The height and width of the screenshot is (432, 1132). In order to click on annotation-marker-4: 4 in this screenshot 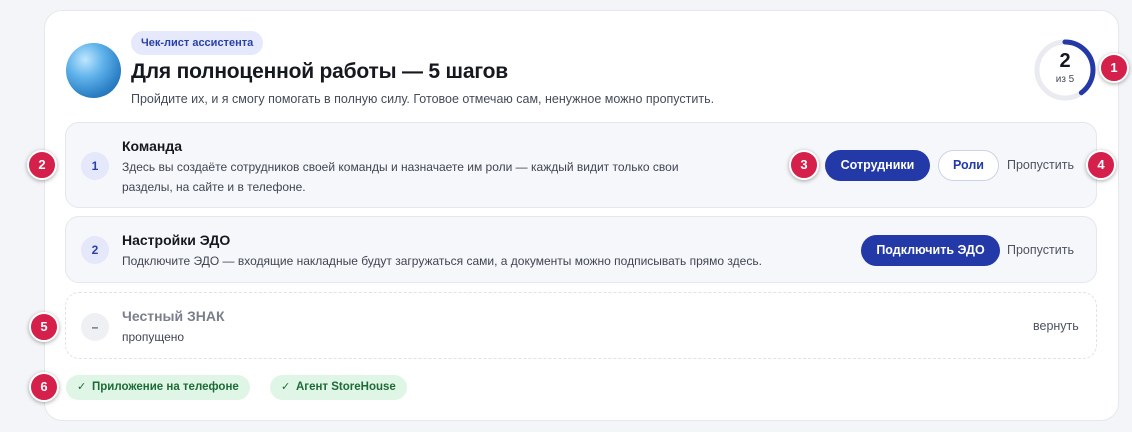, I will do `click(1101, 165)`.